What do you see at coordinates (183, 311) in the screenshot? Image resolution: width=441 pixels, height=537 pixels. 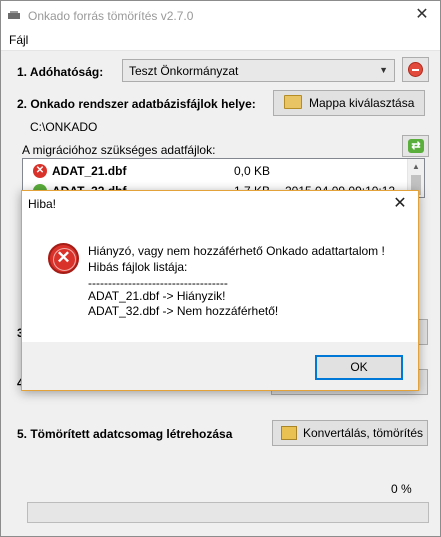 I see `dialog-message-line4: ADAT_32.dbf -> Nem hozzáférhető!` at bounding box center [183, 311].